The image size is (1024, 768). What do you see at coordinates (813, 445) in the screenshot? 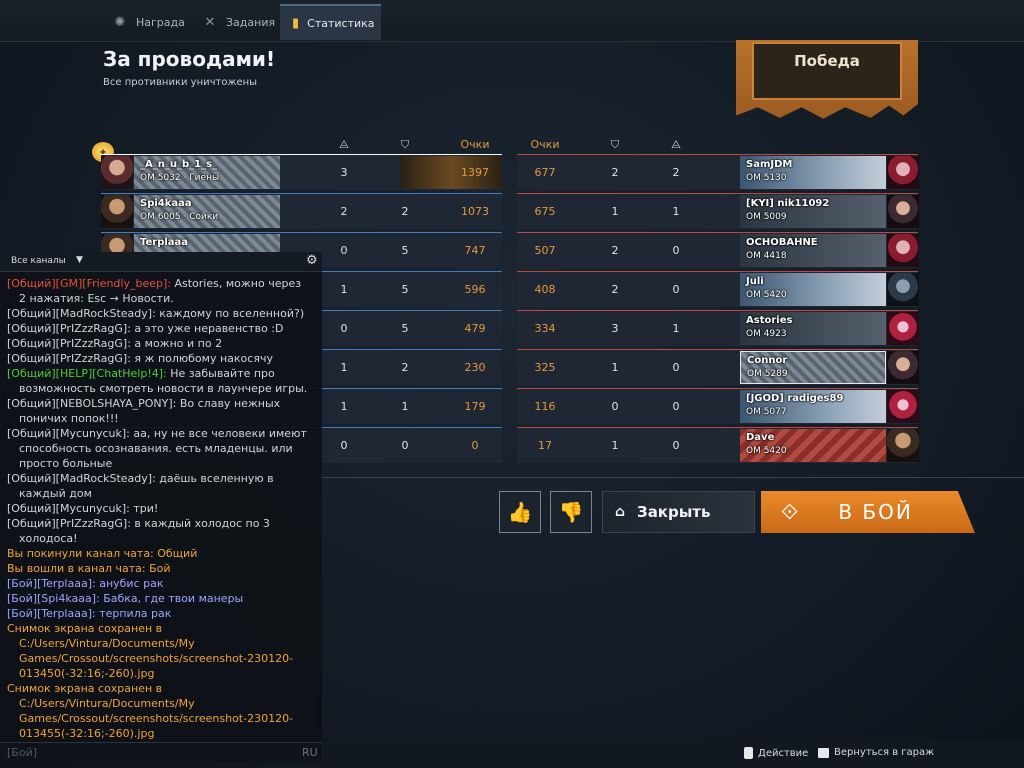
I see `player-plate: Dave ОМ 5420` at bounding box center [813, 445].